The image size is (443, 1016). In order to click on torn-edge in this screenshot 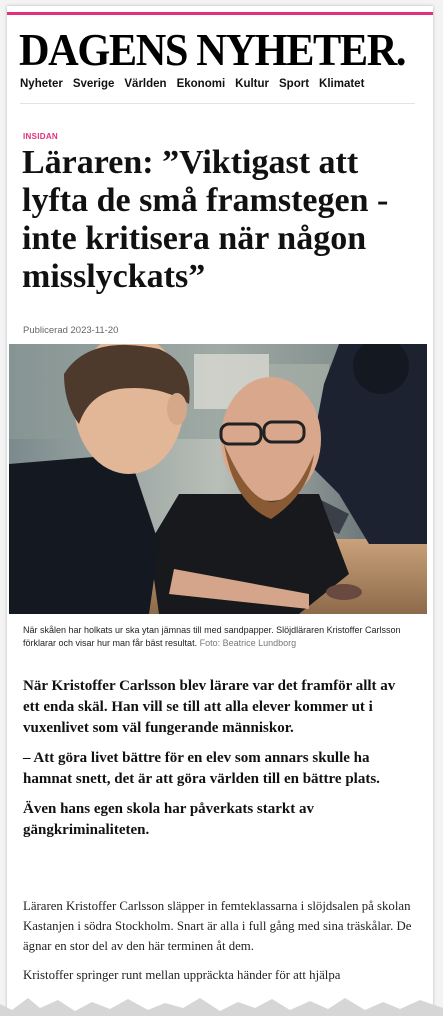, I will do `click(221, 1007)`.